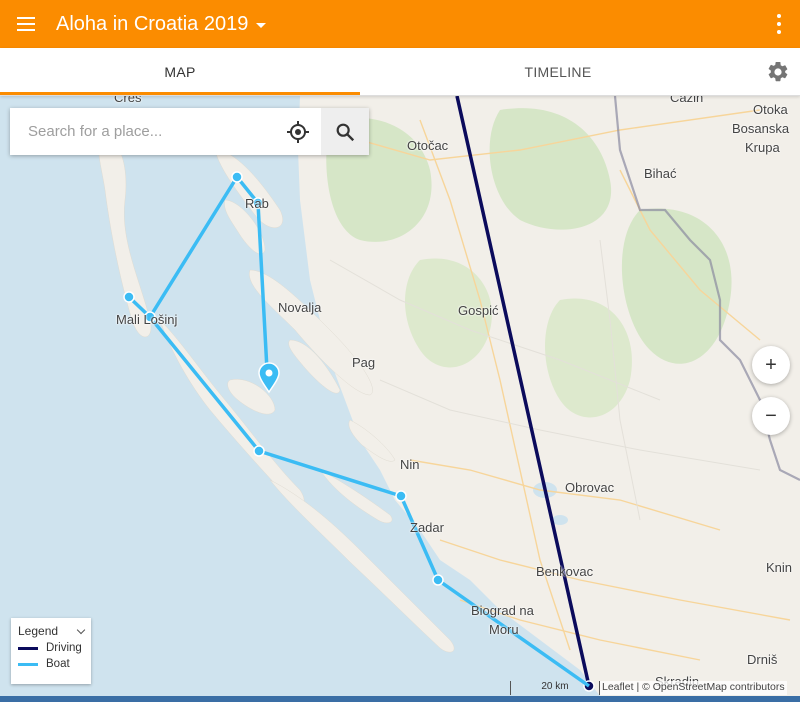 Image resolution: width=800 pixels, height=702 pixels. What do you see at coordinates (364, 362) in the screenshot?
I see `place-label: Pag` at bounding box center [364, 362].